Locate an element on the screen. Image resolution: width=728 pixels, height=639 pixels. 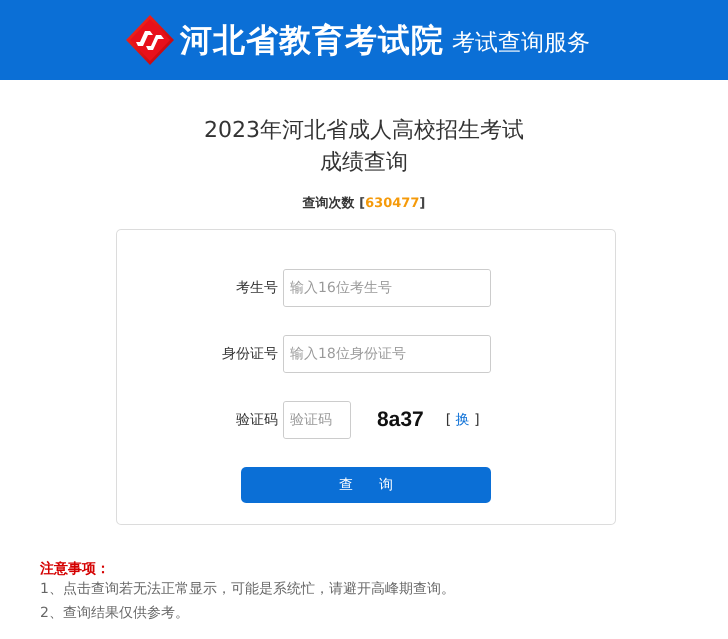
page-title: 2023年河北省成人高校招生考试 is located at coordinates (364, 131).